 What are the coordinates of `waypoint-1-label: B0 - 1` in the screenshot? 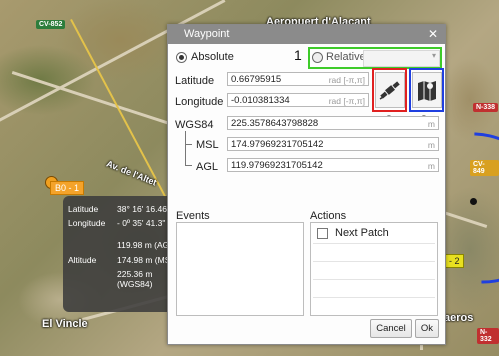 It's located at (67, 188).